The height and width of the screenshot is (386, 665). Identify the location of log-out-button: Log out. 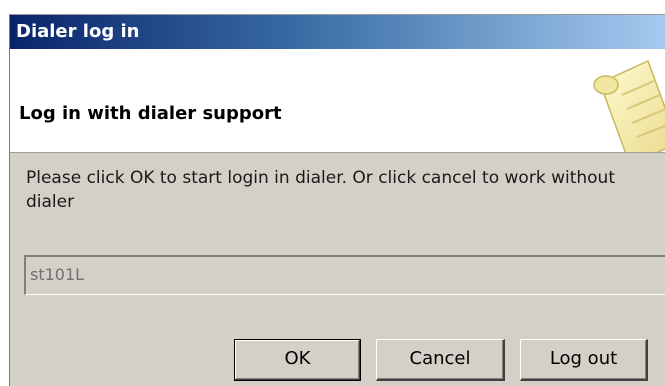
(584, 360).